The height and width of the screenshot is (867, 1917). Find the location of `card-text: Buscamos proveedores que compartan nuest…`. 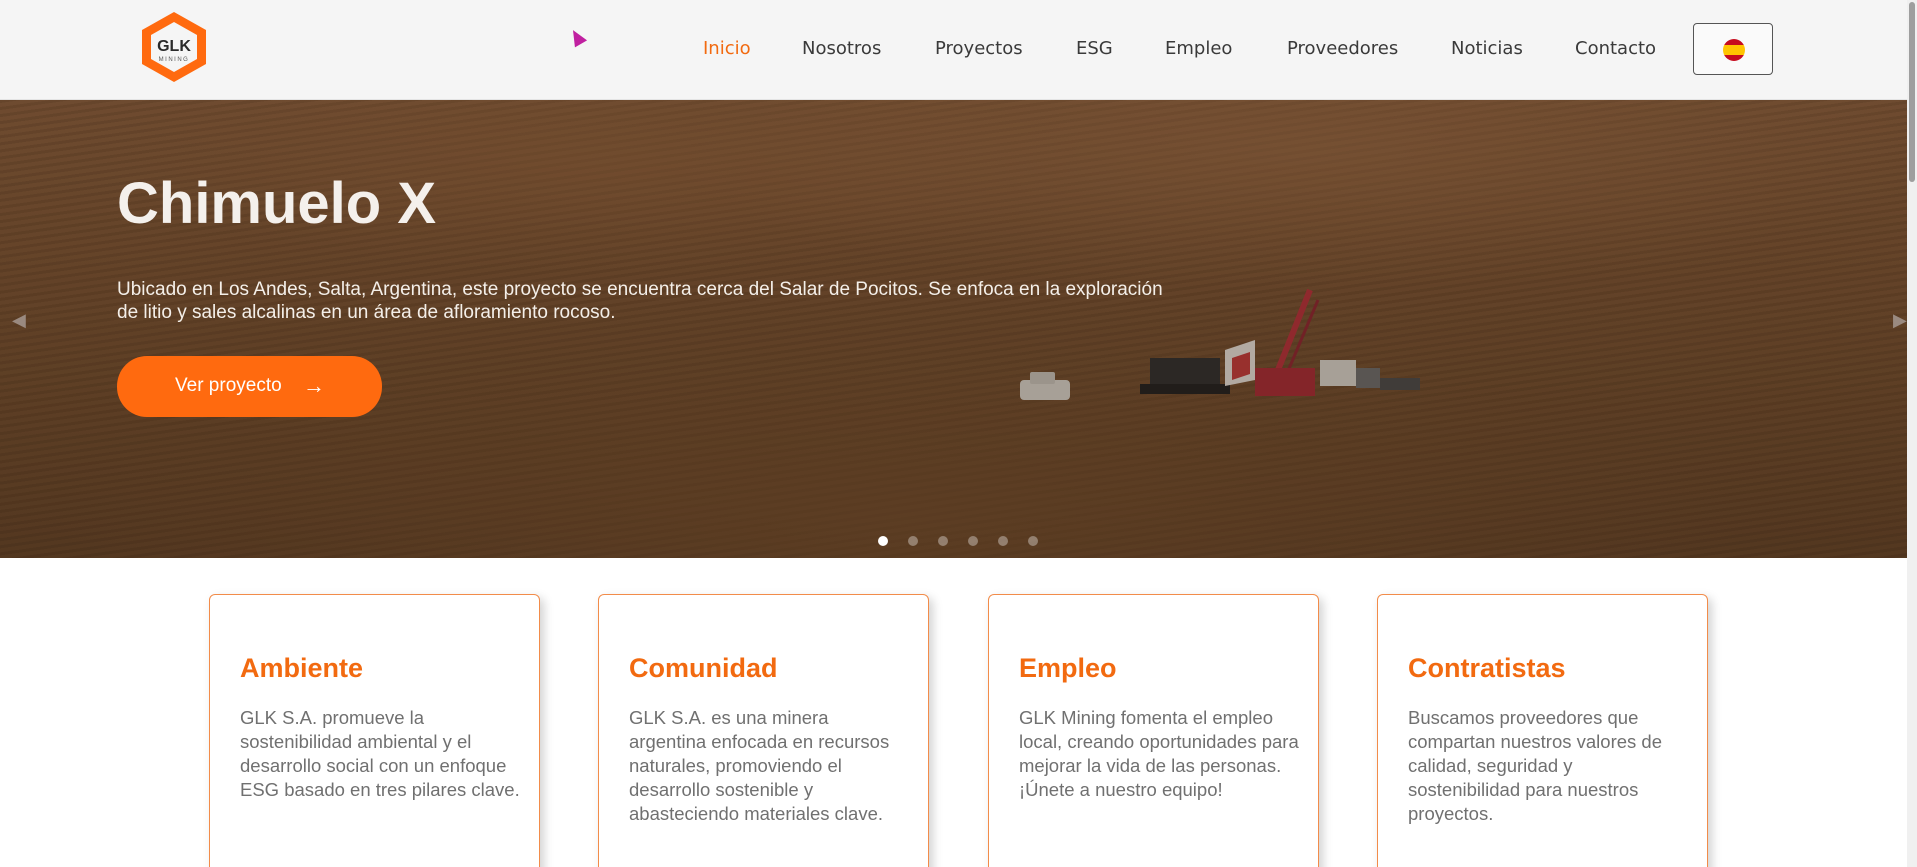

card-text: Buscamos proveedores que compartan nuest… is located at coordinates (1535, 765).